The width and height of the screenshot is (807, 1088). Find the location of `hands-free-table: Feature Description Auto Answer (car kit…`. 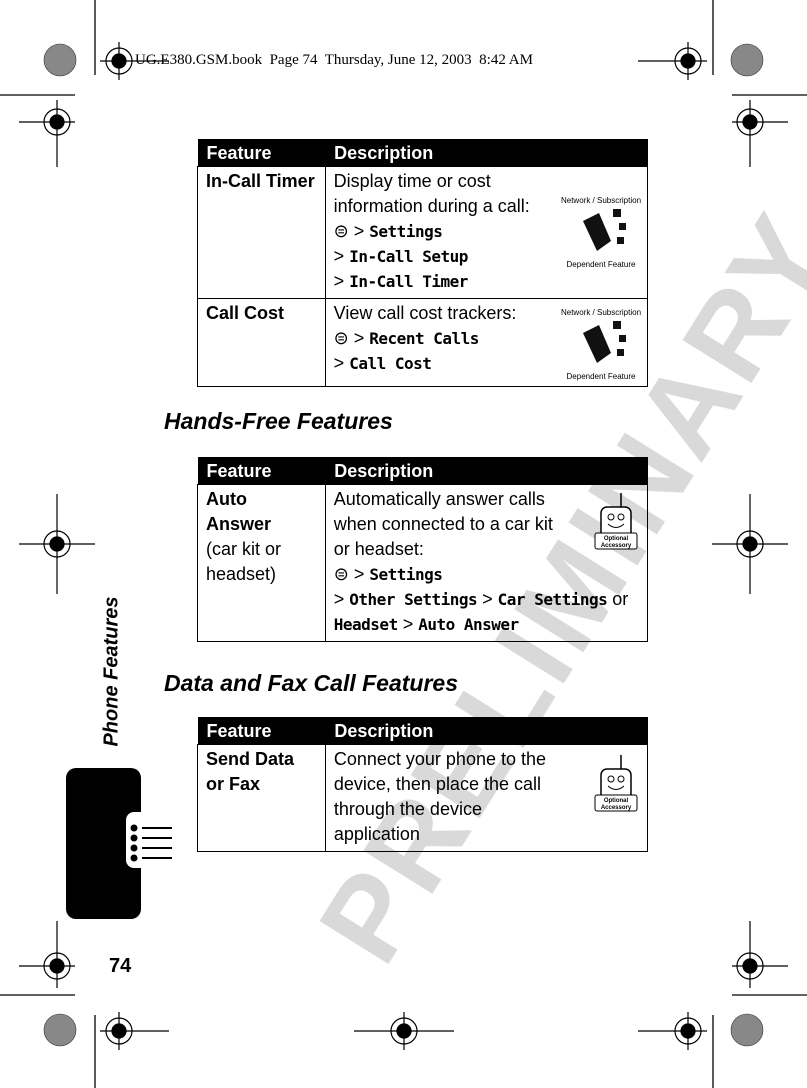

hands-free-table: Feature Description Auto Answer (car kit… is located at coordinates (423, 549).